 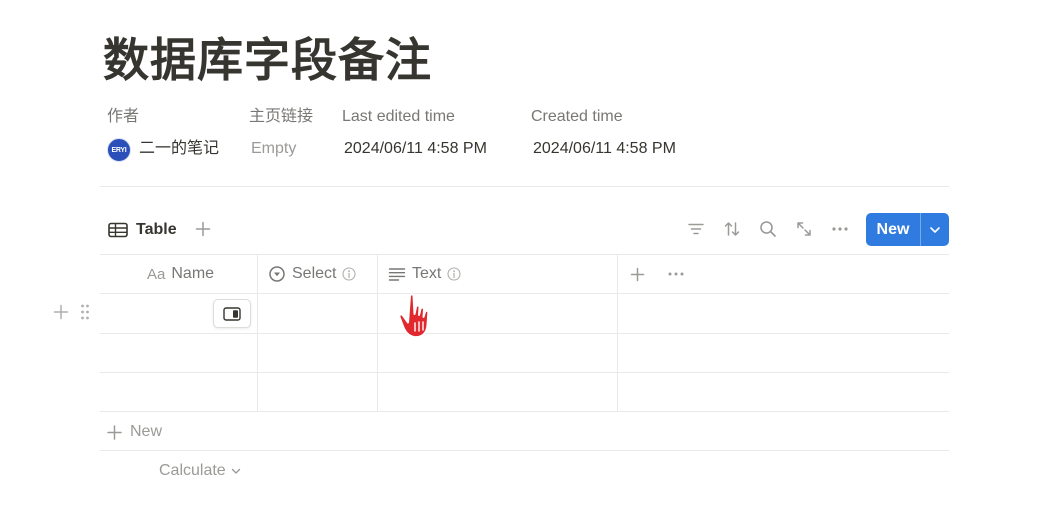 I want to click on property-value-homepage: Empty, so click(x=273, y=149).